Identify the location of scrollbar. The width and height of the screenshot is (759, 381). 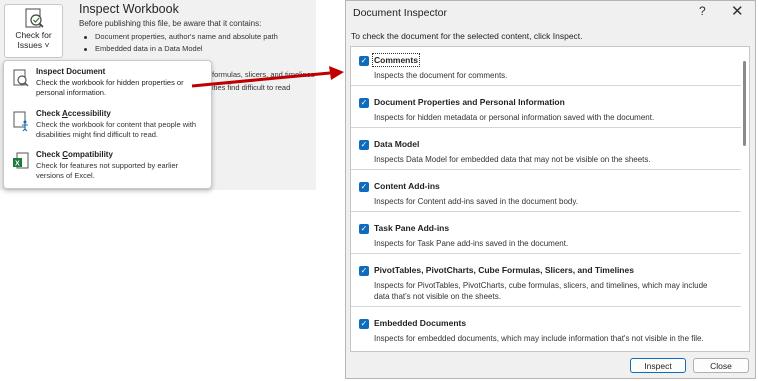
(745, 199).